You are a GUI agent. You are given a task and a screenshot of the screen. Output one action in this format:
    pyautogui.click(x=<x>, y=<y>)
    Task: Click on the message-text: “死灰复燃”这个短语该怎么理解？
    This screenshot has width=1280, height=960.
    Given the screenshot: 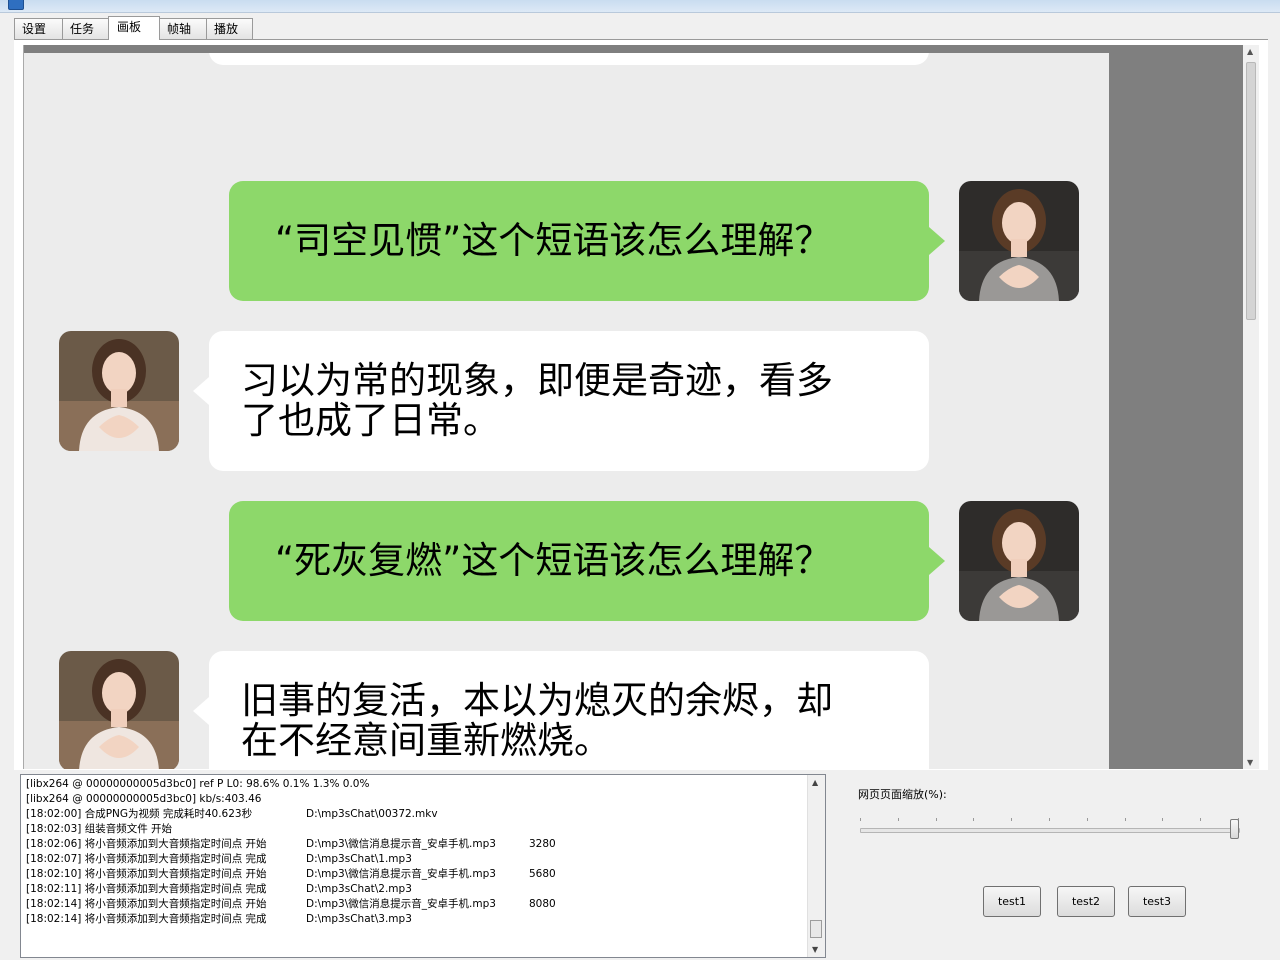 What is the action you would take?
    pyautogui.click(x=553, y=561)
    